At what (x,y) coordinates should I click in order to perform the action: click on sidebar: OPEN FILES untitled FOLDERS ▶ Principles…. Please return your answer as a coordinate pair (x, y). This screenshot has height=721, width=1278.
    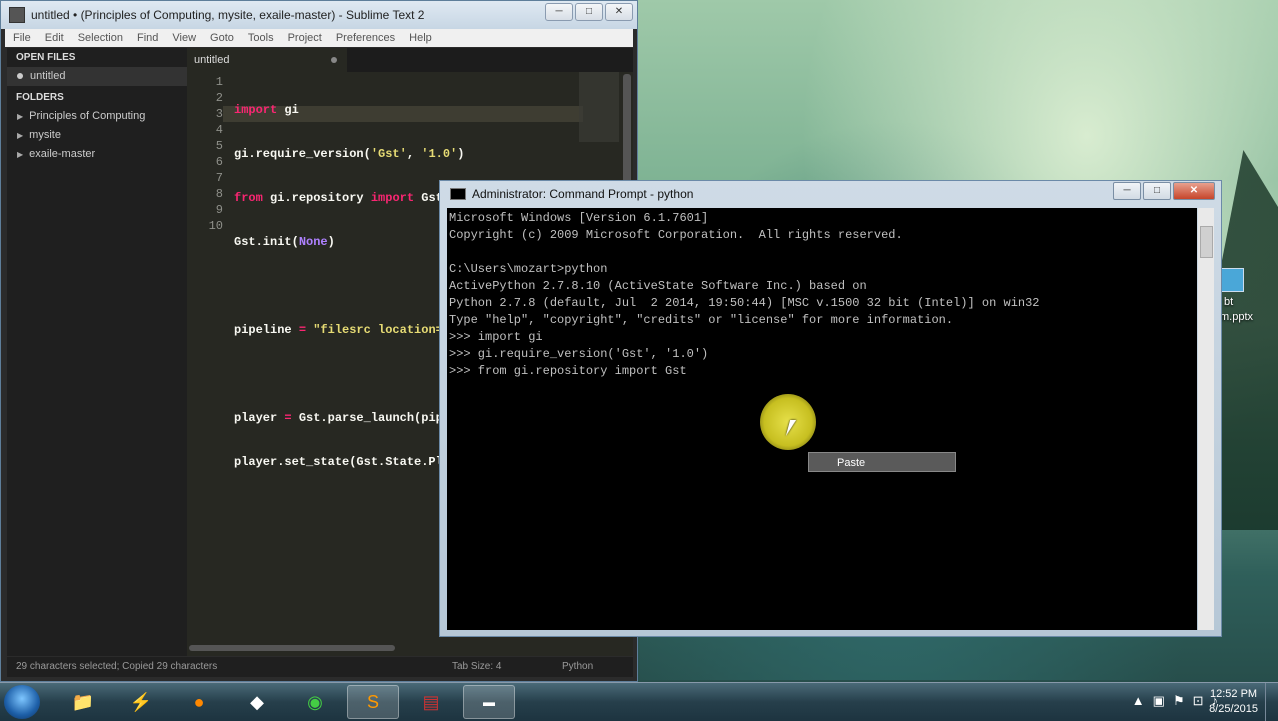
    Looking at the image, I should click on (97, 352).